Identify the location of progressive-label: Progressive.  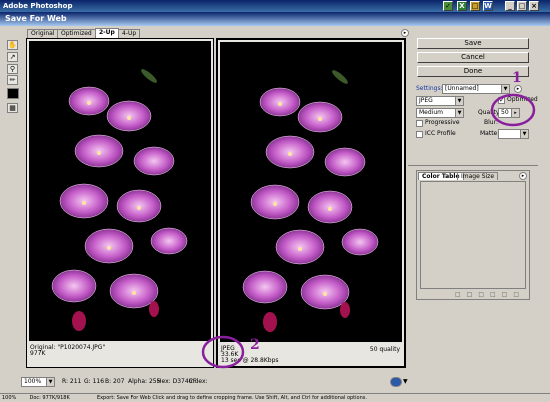
(442, 122).